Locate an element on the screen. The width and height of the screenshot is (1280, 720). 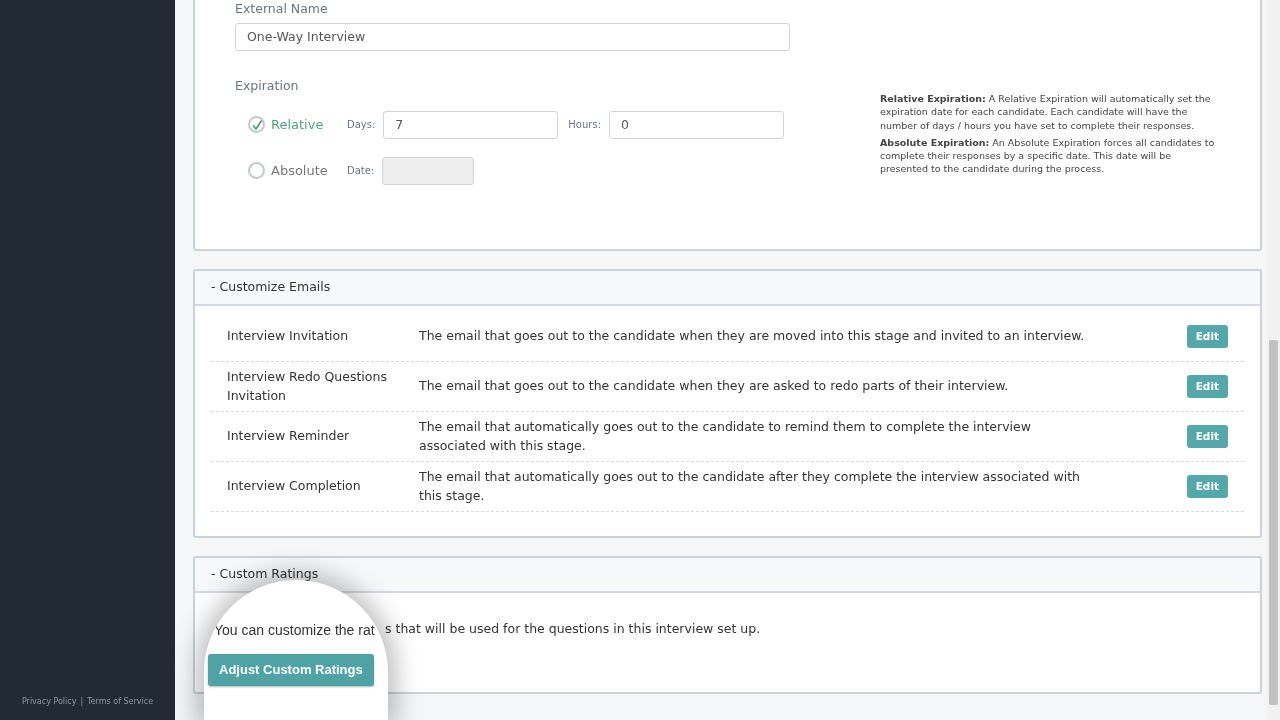
check-icon is located at coordinates (256, 124).